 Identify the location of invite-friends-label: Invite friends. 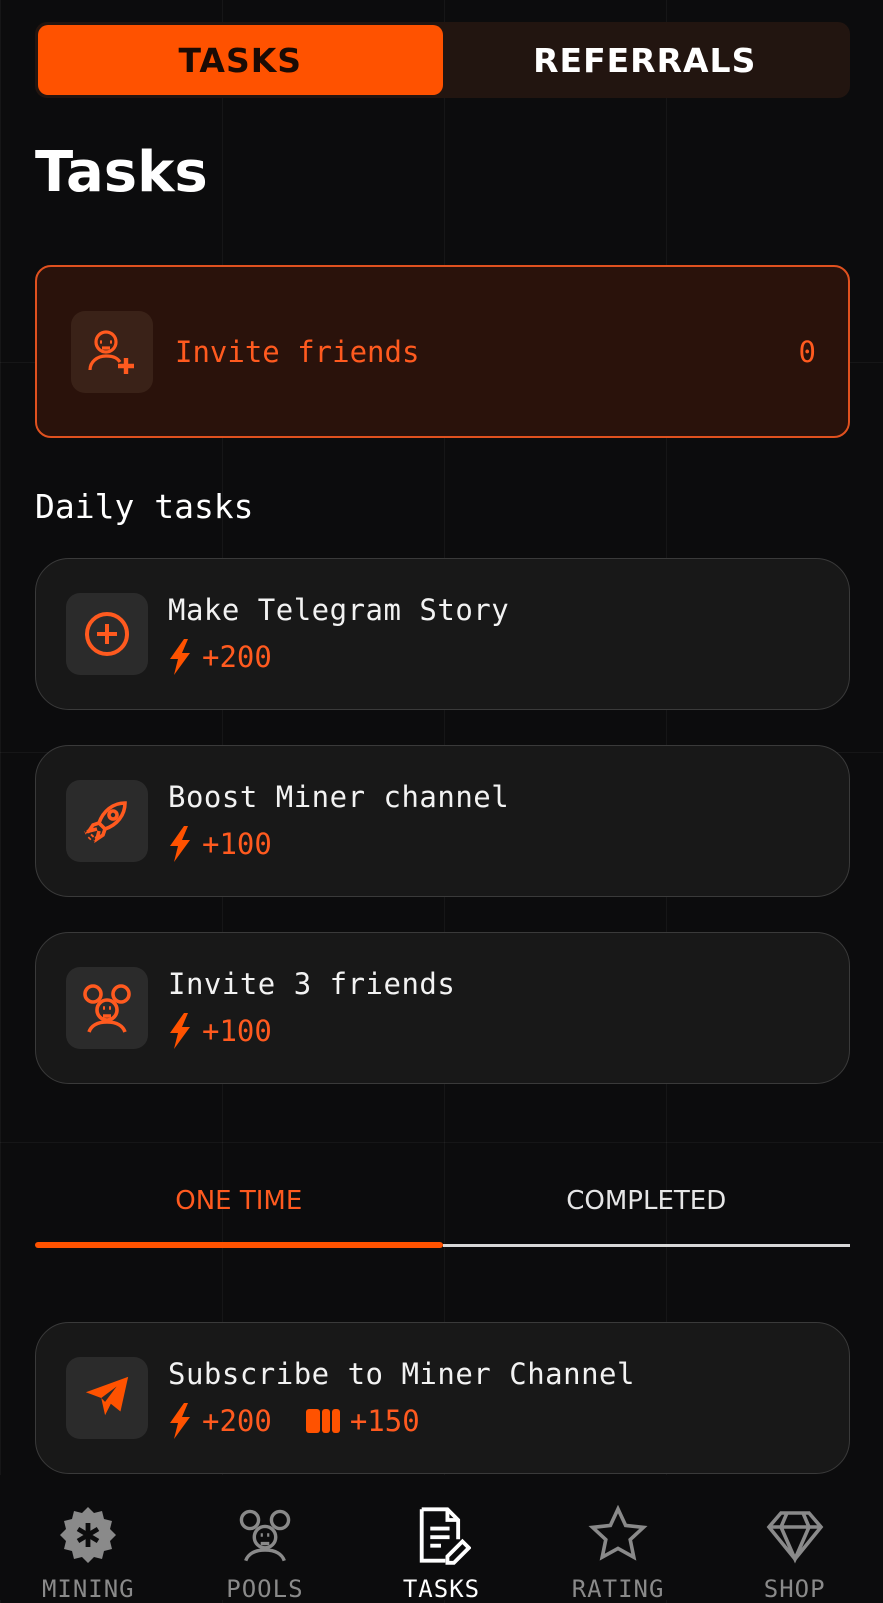
(297, 351).